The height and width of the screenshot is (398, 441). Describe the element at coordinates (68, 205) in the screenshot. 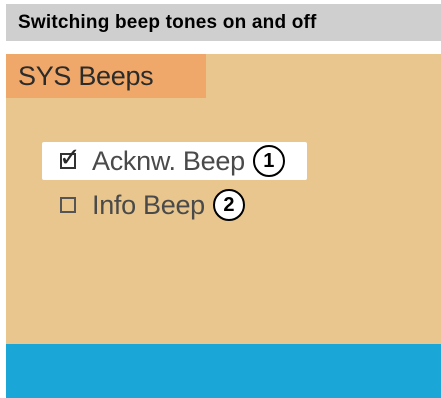

I see `checkbox-empty-icon` at that location.